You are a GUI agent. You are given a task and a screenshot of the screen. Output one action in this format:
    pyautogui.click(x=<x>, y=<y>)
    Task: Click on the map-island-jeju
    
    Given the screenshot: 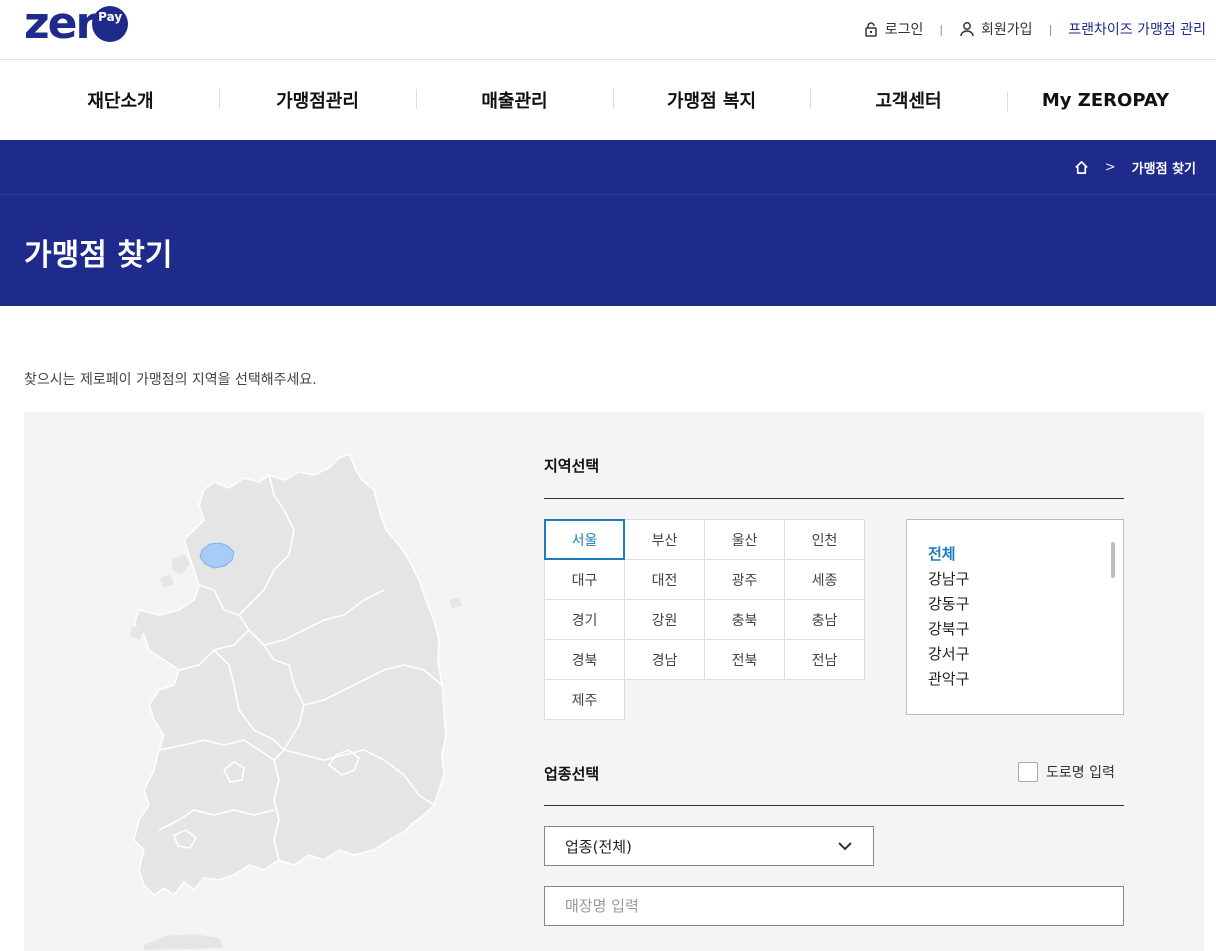 What is the action you would take?
    pyautogui.click(x=184, y=942)
    